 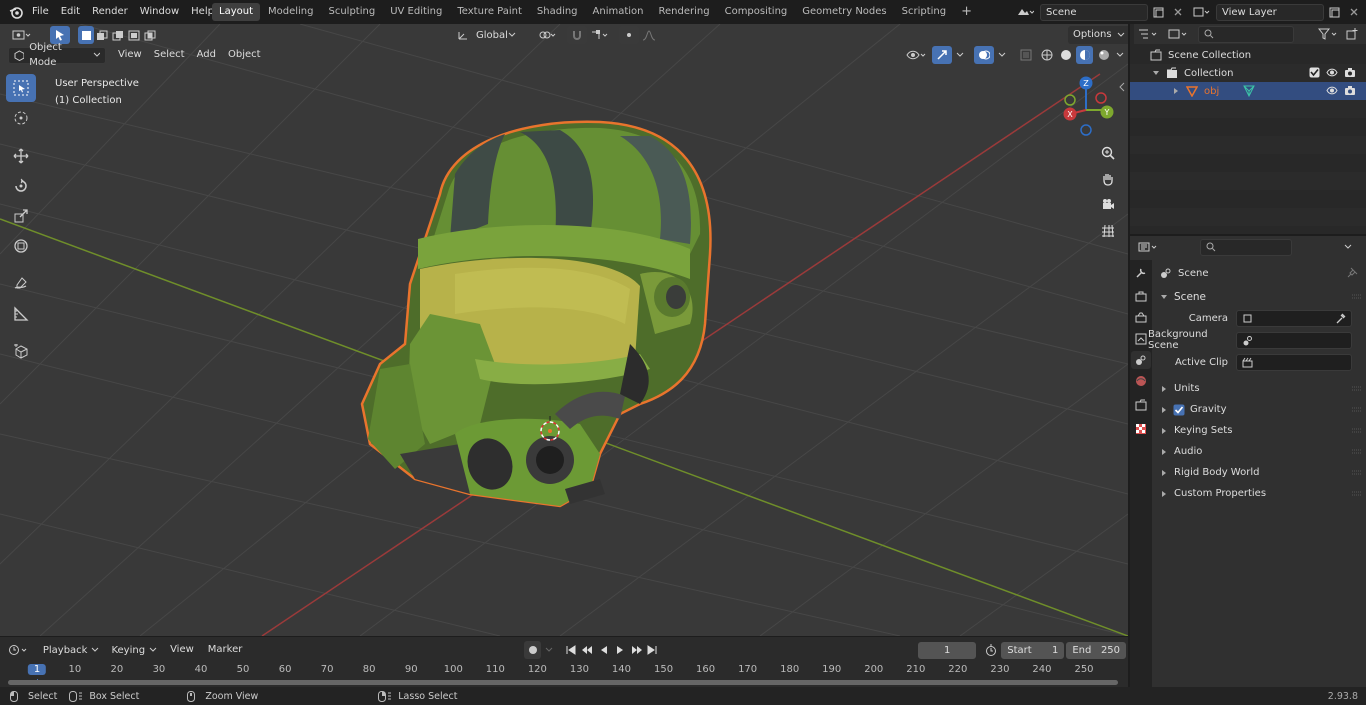 What do you see at coordinates (557, 12) in the screenshot?
I see `tab-shading: Shading` at bounding box center [557, 12].